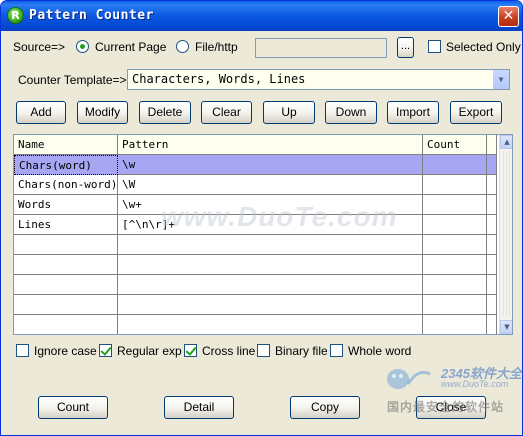  Describe the element at coordinates (475, 384) in the screenshot. I see `watermark-url: www.DuoTe.com` at that location.